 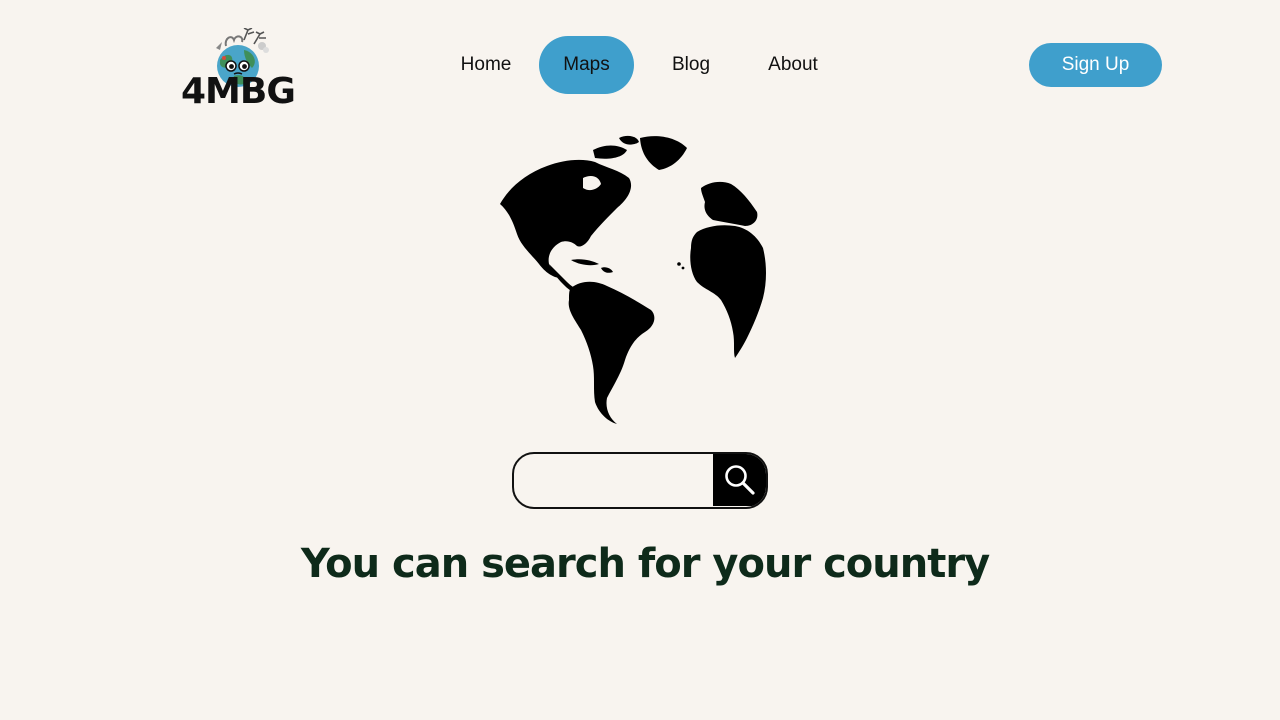 I want to click on sign-up-button: Sign Up, so click(x=1095, y=65).